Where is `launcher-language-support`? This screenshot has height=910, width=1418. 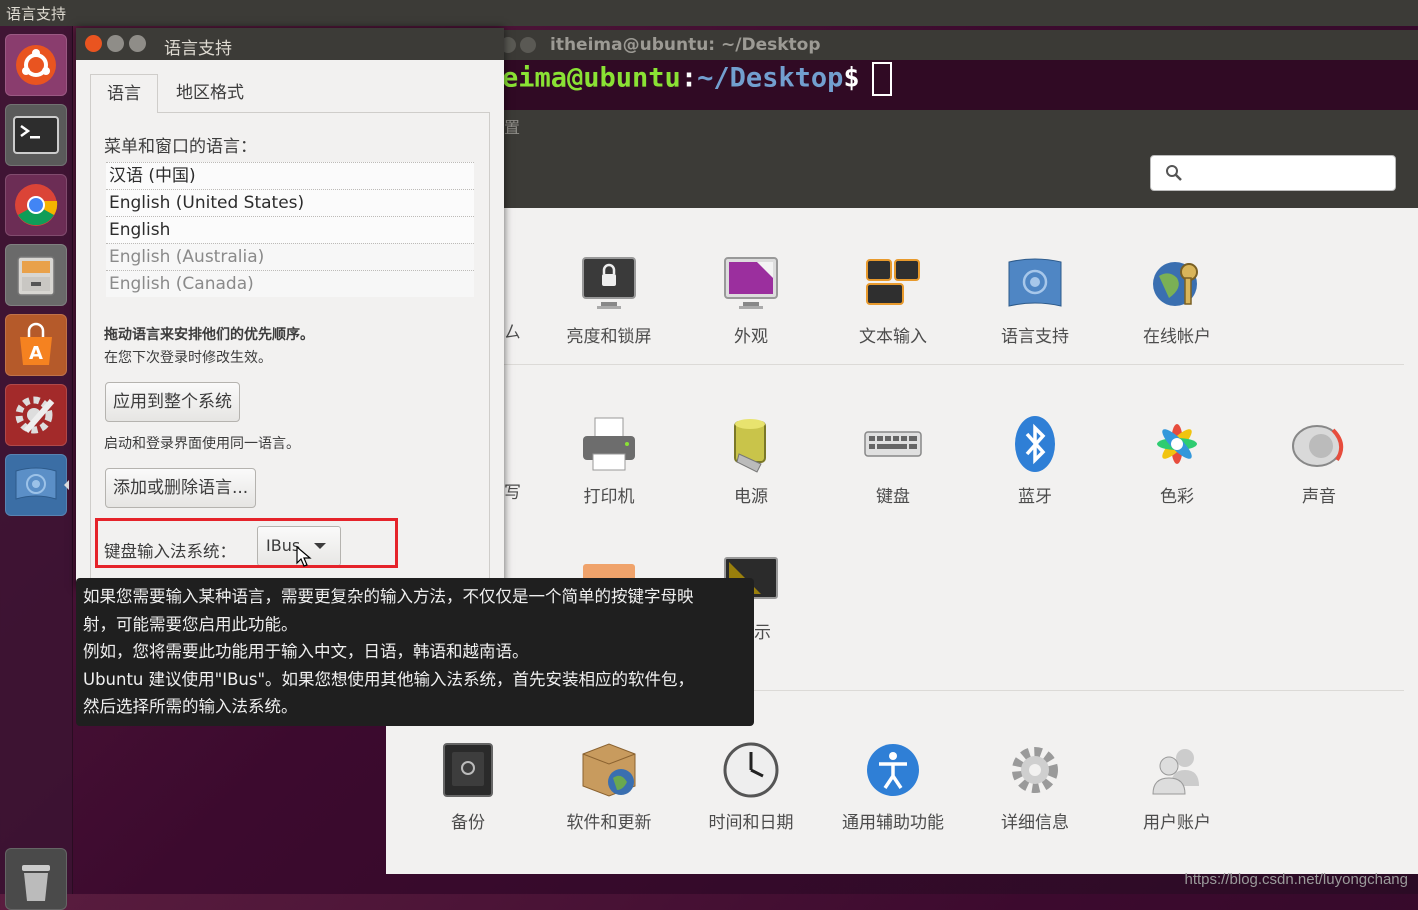 launcher-language-support is located at coordinates (37, 485).